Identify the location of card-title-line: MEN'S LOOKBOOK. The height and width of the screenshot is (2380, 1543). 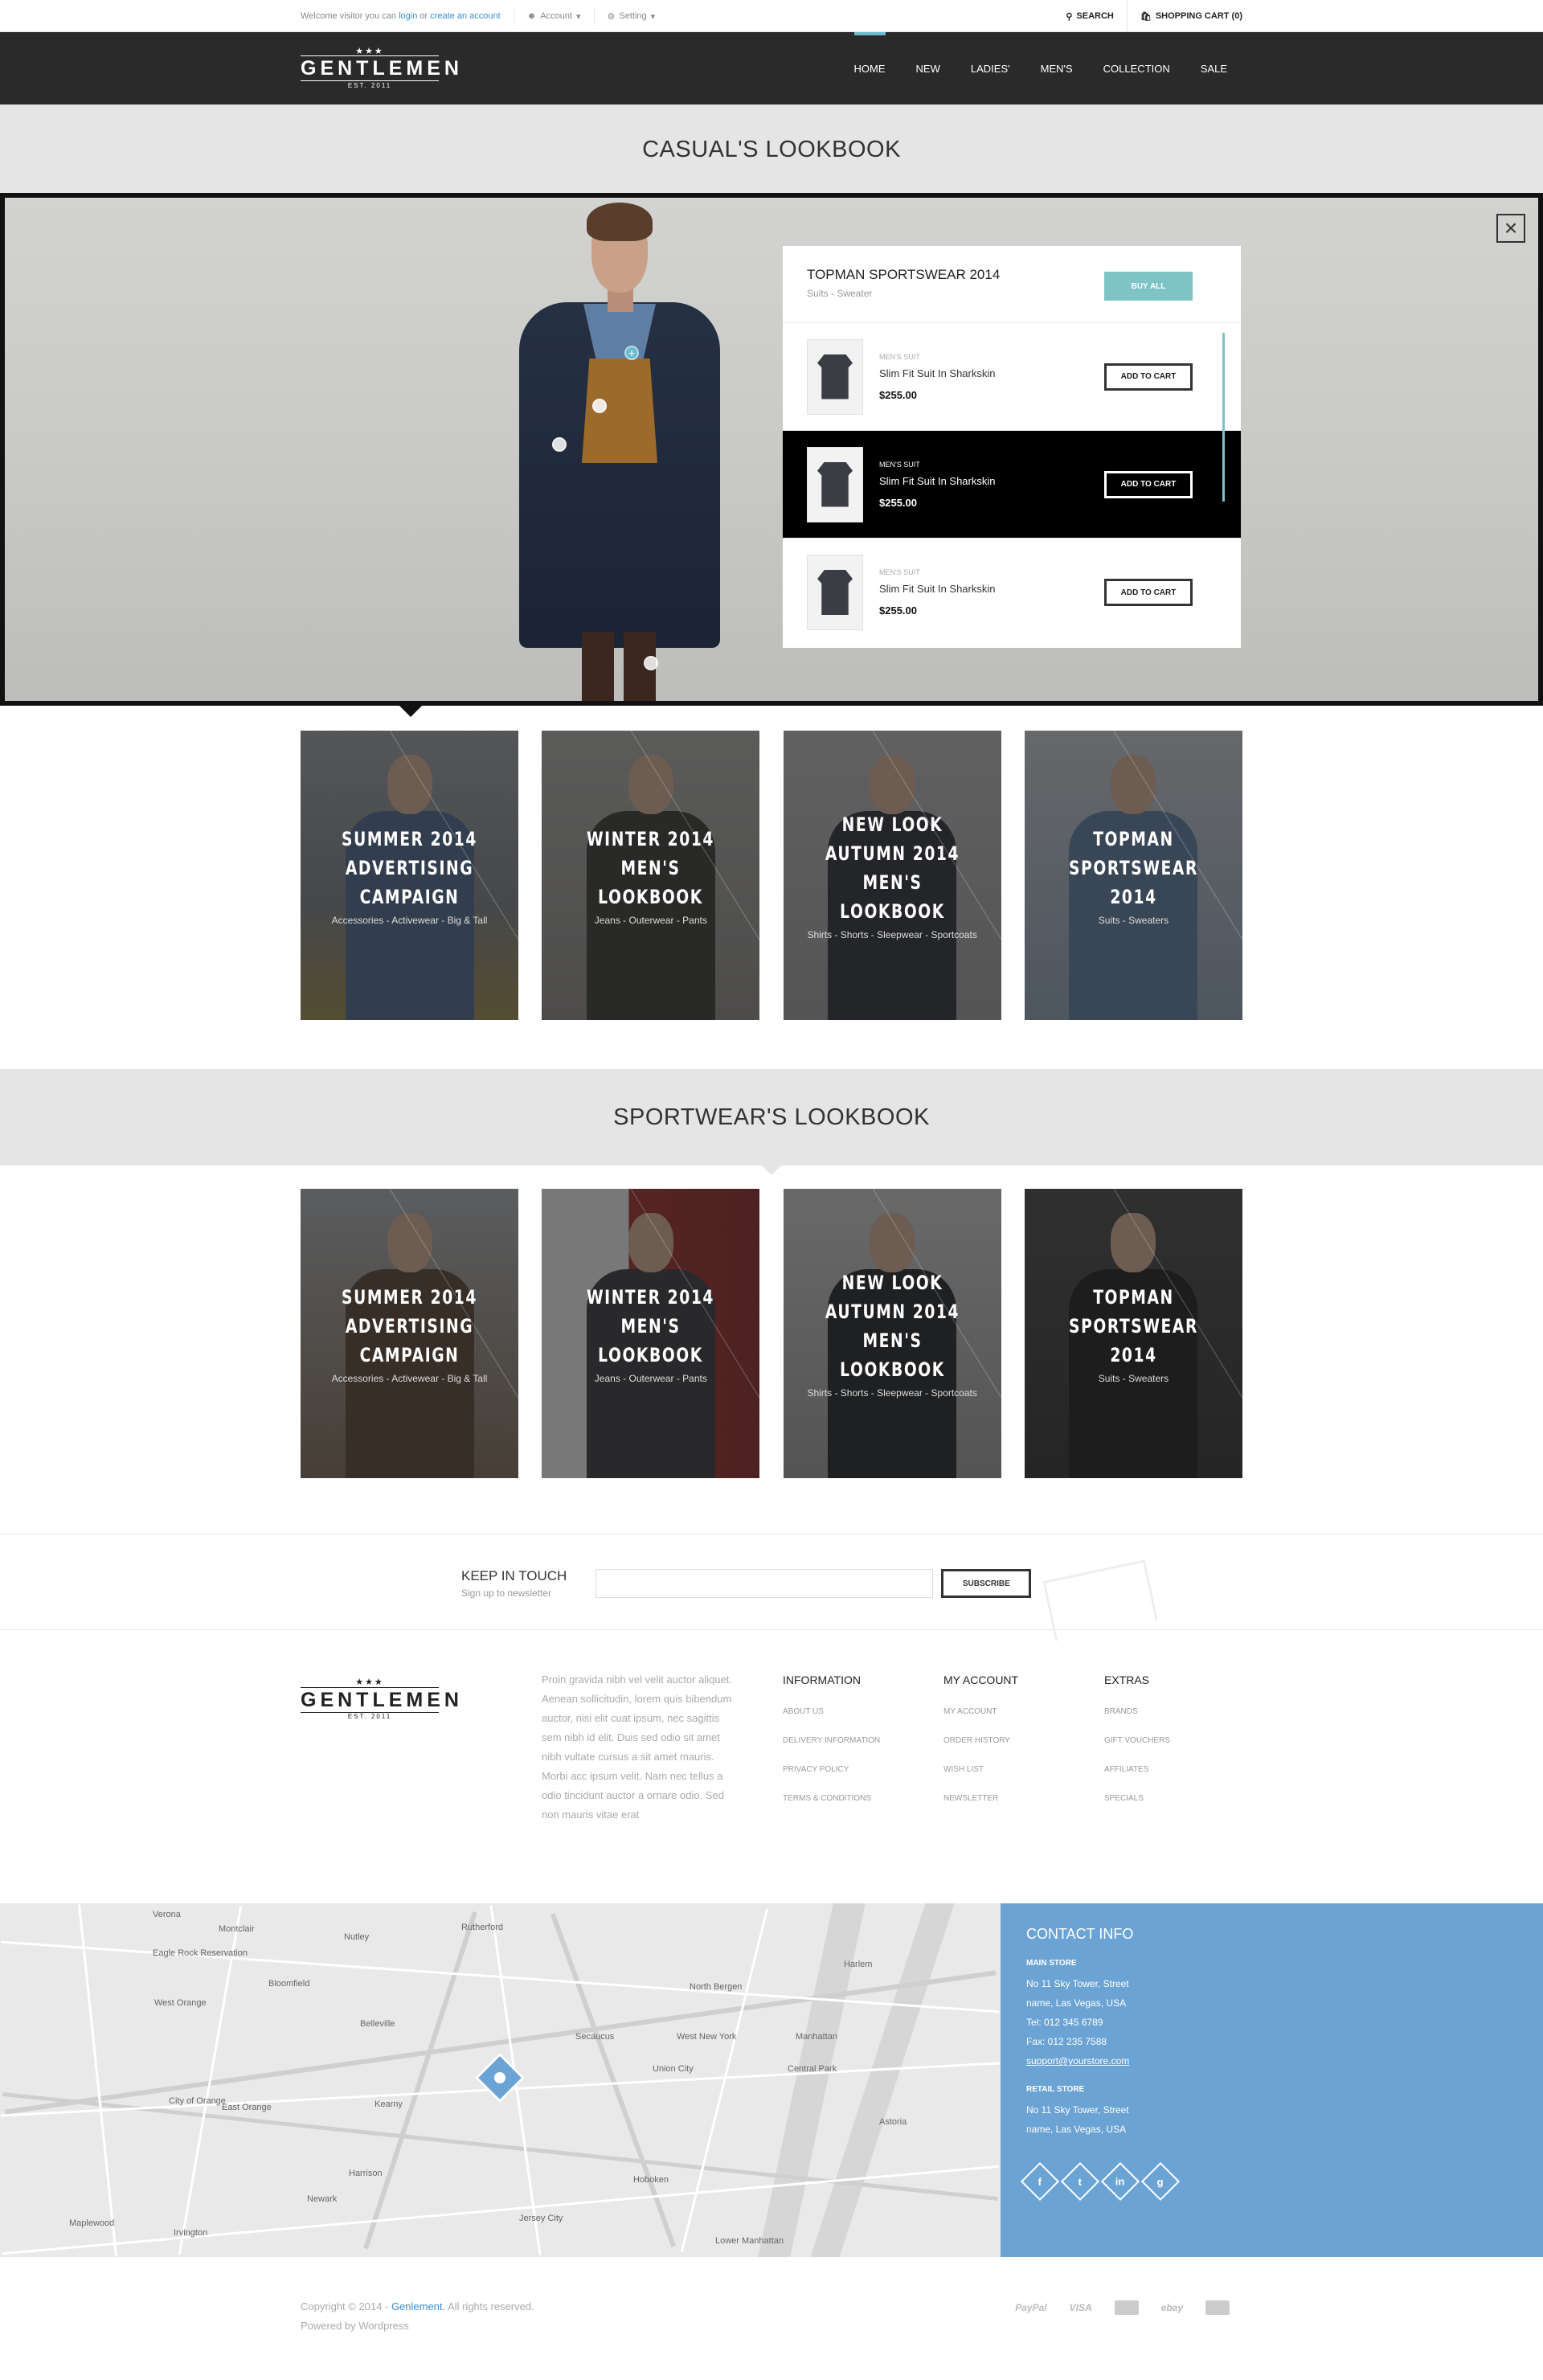
(651, 882).